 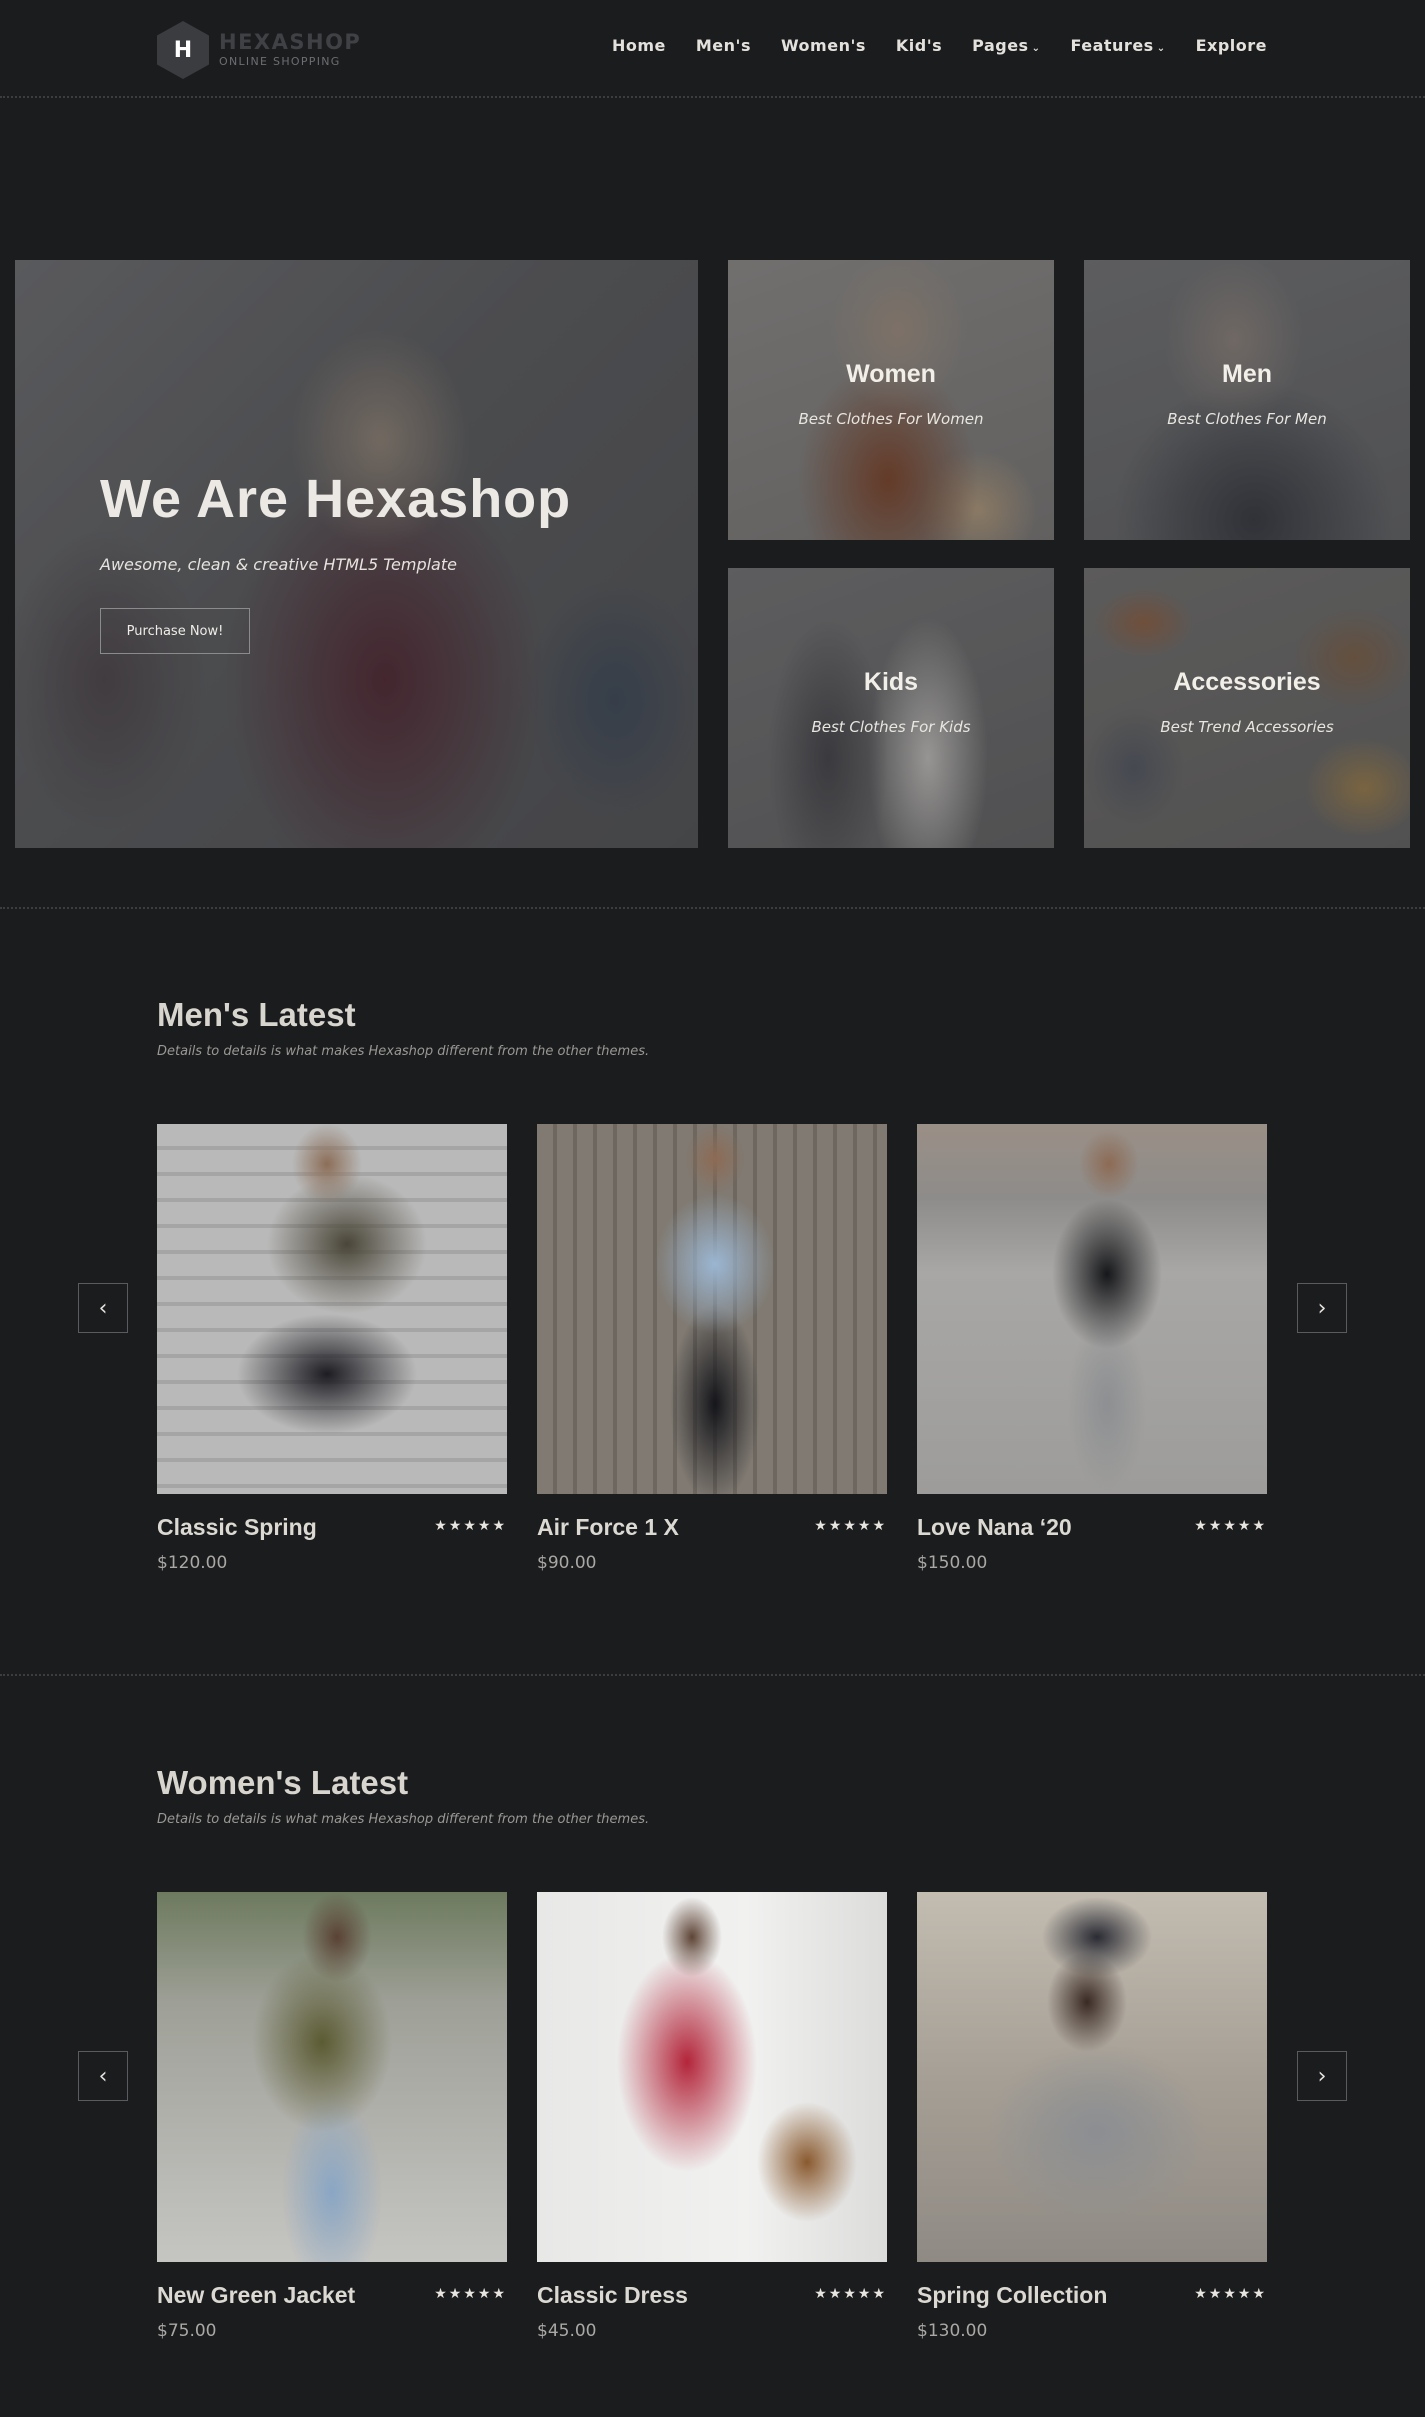 What do you see at coordinates (278, 564) in the screenshot?
I see `hero-subtitle: Awesome, clean & creative HTML5 Template` at bounding box center [278, 564].